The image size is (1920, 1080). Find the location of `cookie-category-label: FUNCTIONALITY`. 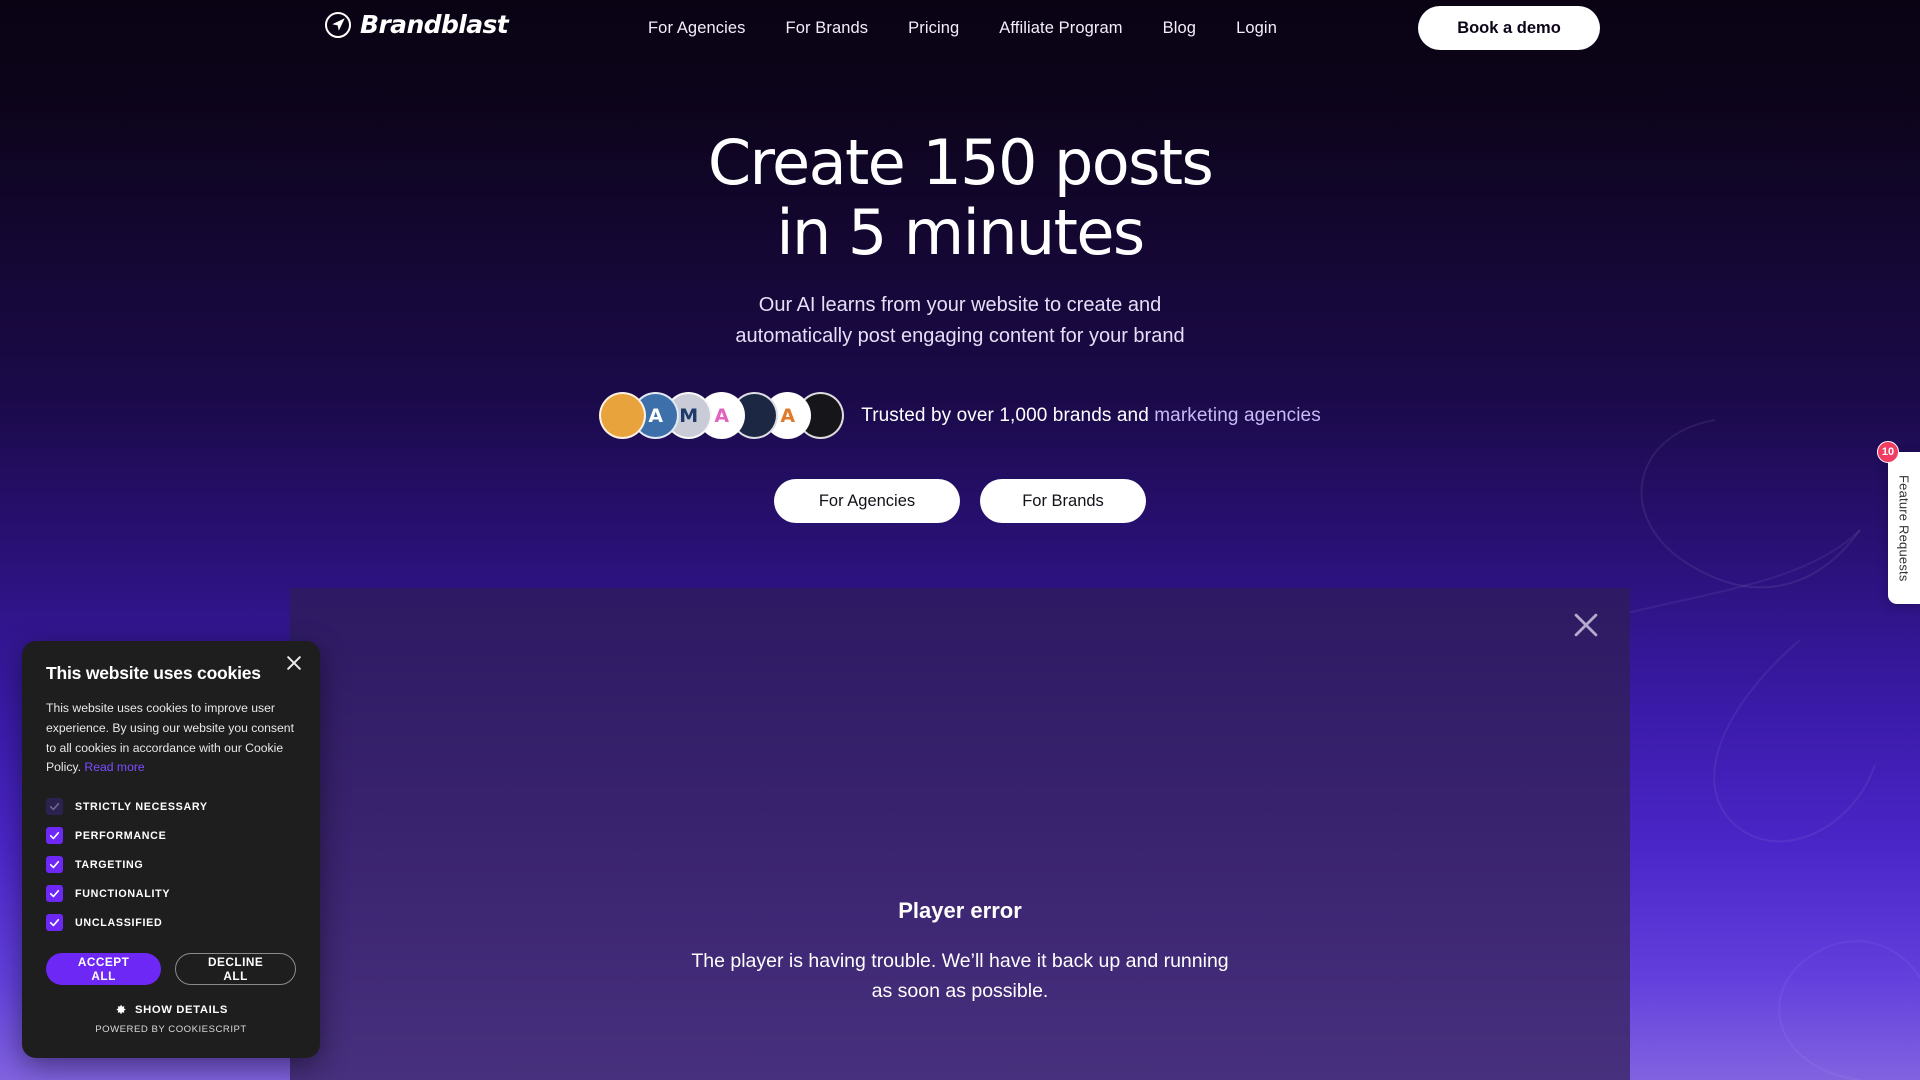

cookie-category-label: FUNCTIONALITY is located at coordinates (123, 893).